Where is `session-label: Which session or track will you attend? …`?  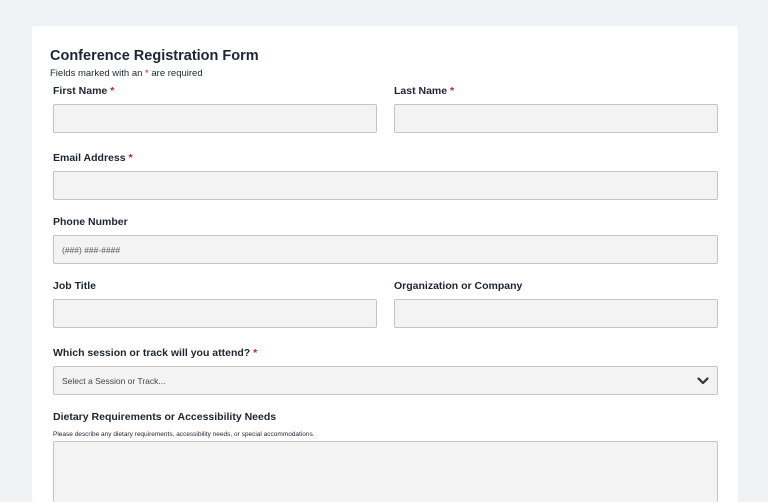 session-label: Which session or track will you attend? … is located at coordinates (155, 353).